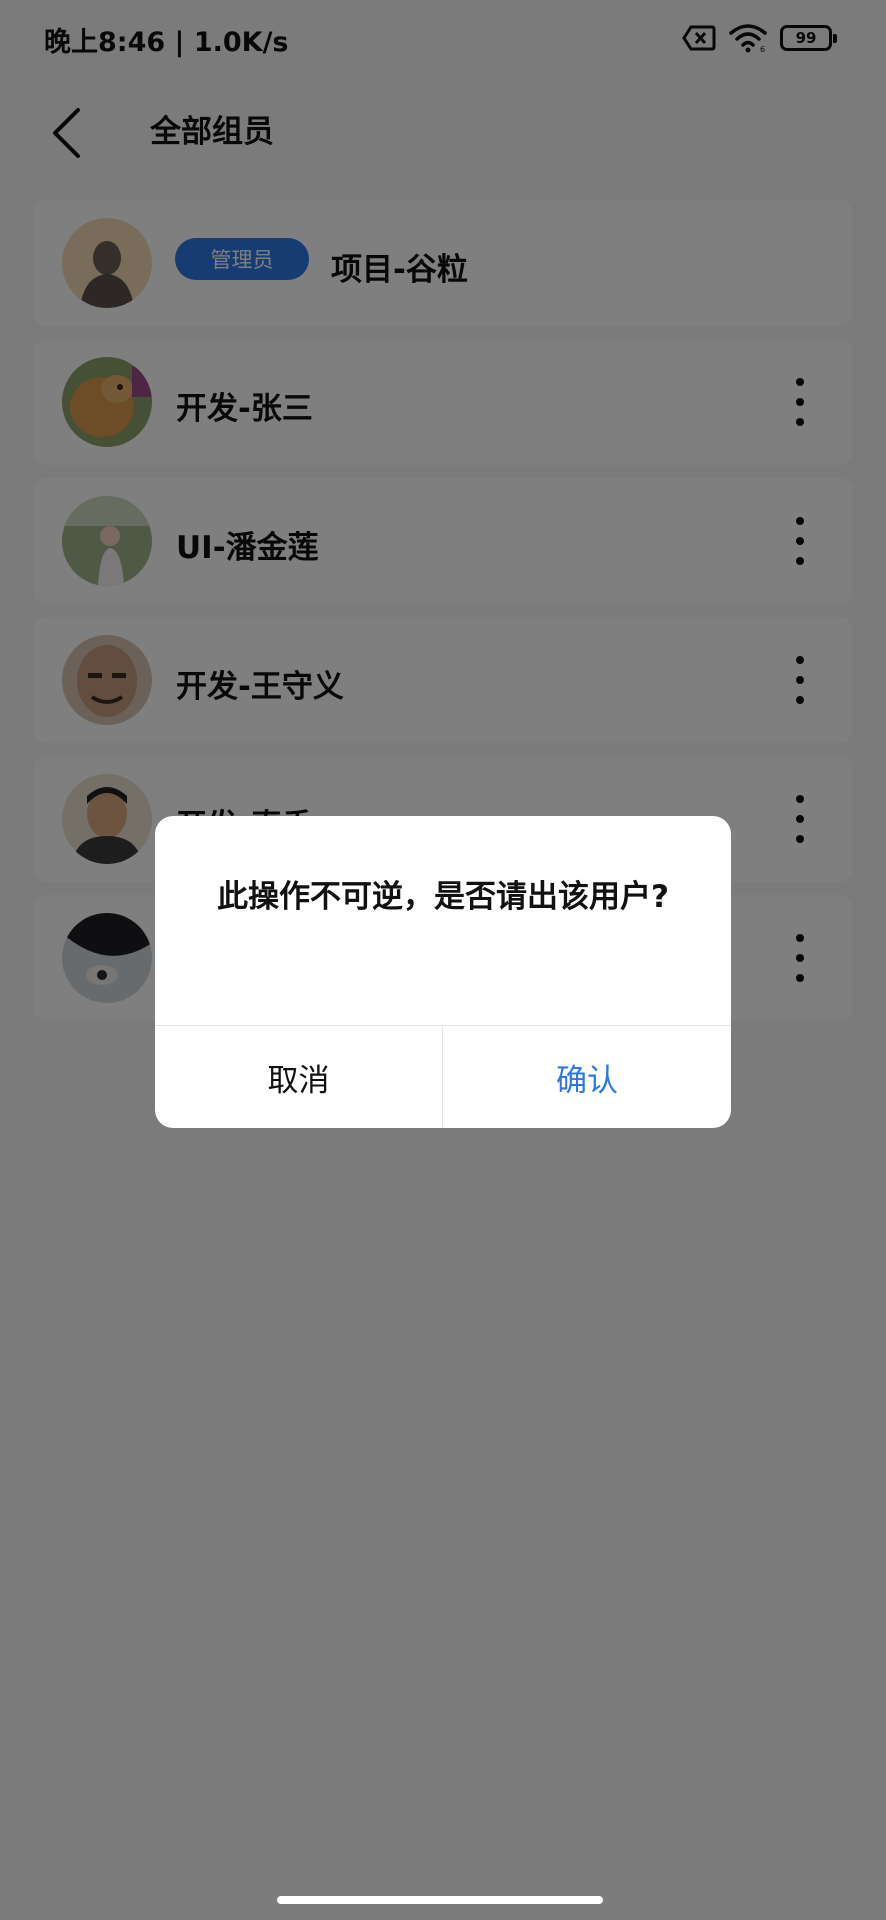  Describe the element at coordinates (440, 1900) in the screenshot. I see `home-indicator` at that location.